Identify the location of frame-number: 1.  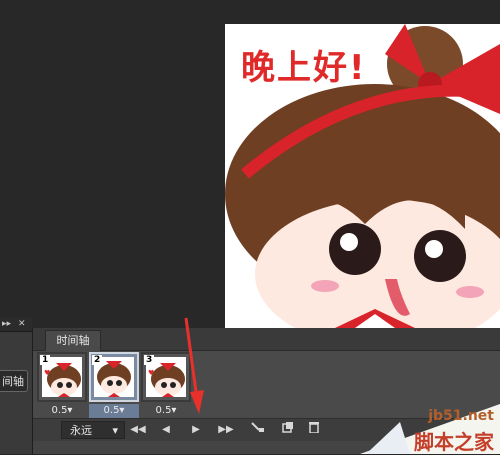
(45, 360).